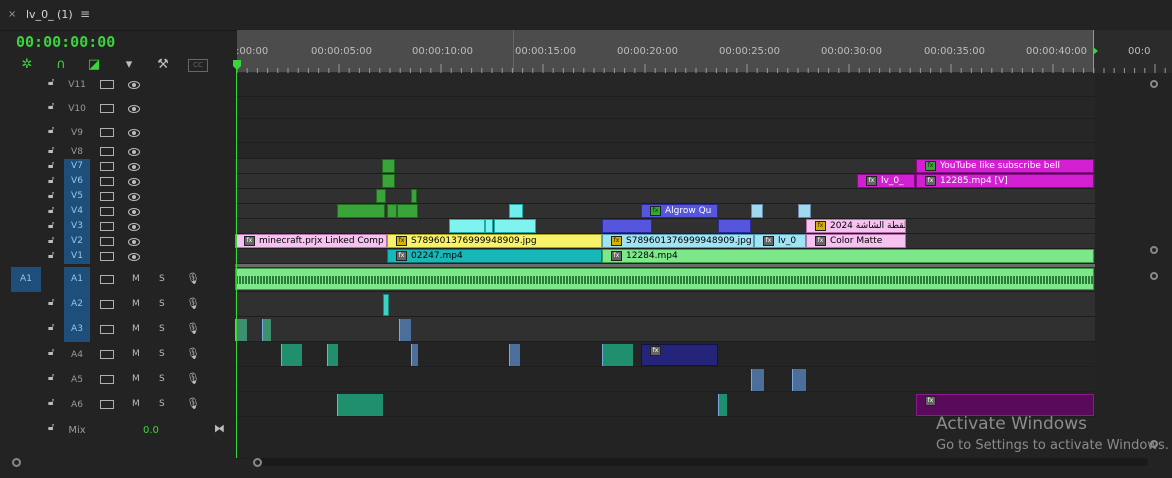 Image resolution: width=1172 pixels, height=478 pixels. Describe the element at coordinates (848, 256) in the screenshot. I see `video-clip-12284: fx 12284.mp4` at that location.